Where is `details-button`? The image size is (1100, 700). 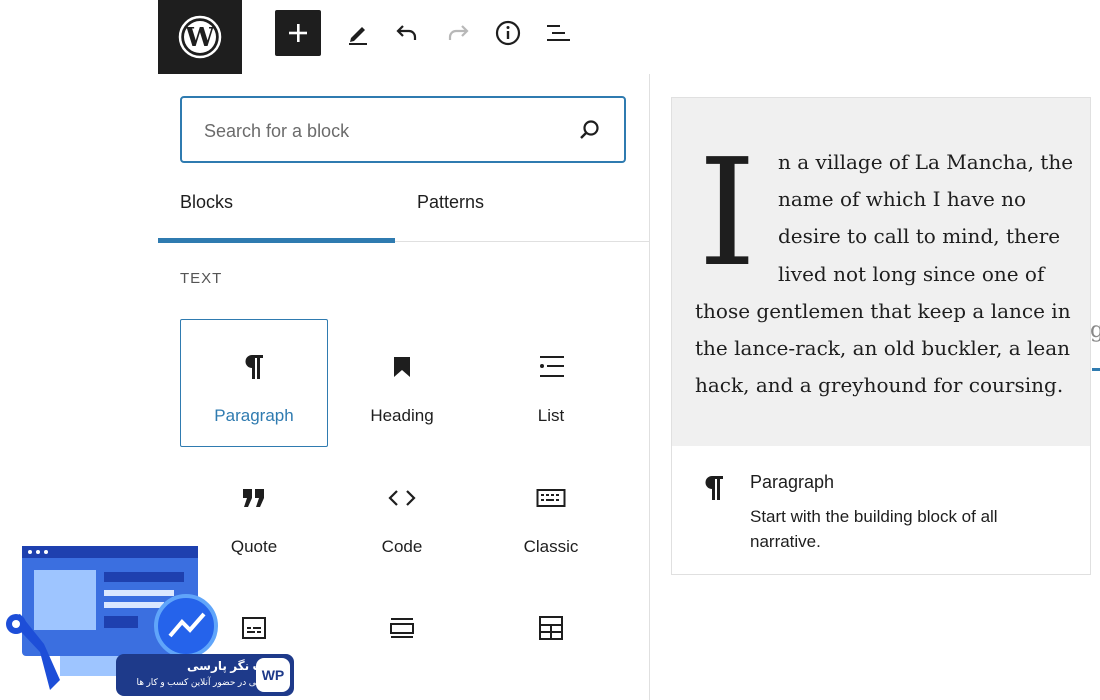 details-button is located at coordinates (508, 33).